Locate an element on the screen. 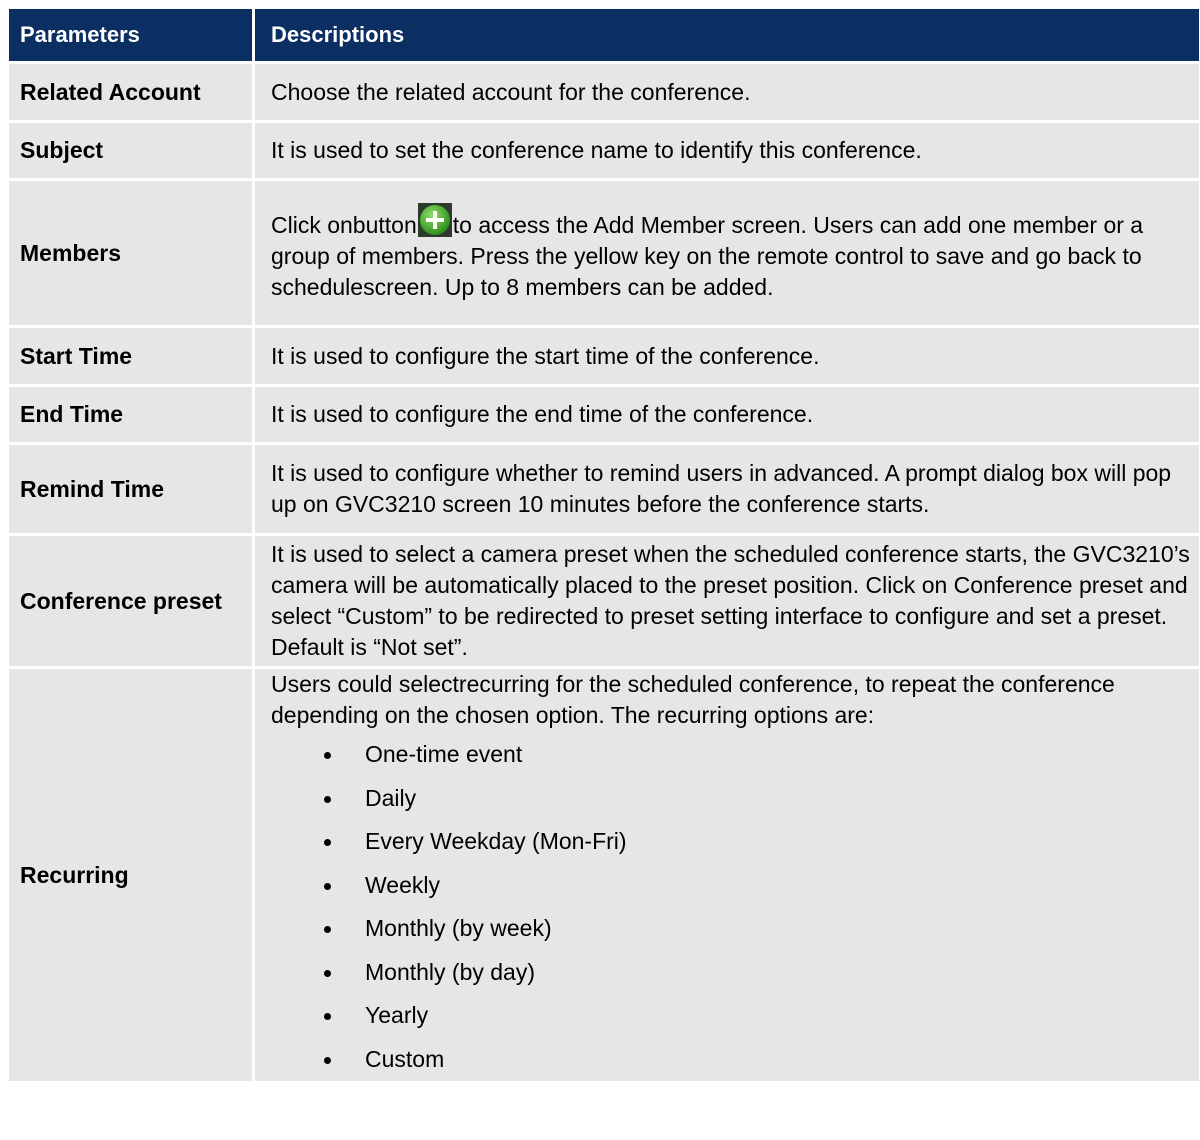 The image size is (1200, 1140). param-name: Conference preset is located at coordinates (130, 599).